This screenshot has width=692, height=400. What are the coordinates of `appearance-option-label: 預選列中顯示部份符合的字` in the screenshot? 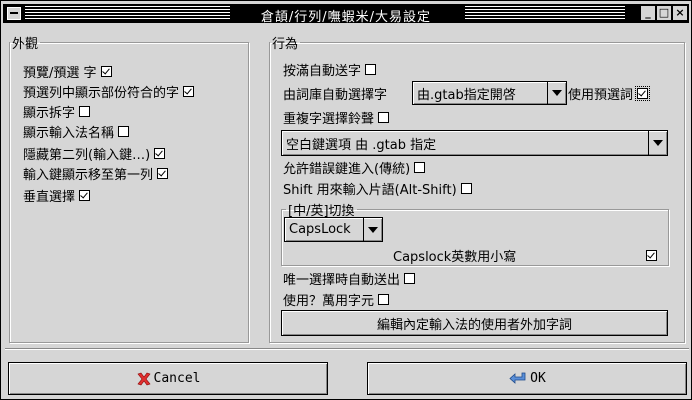 It's located at (101, 93).